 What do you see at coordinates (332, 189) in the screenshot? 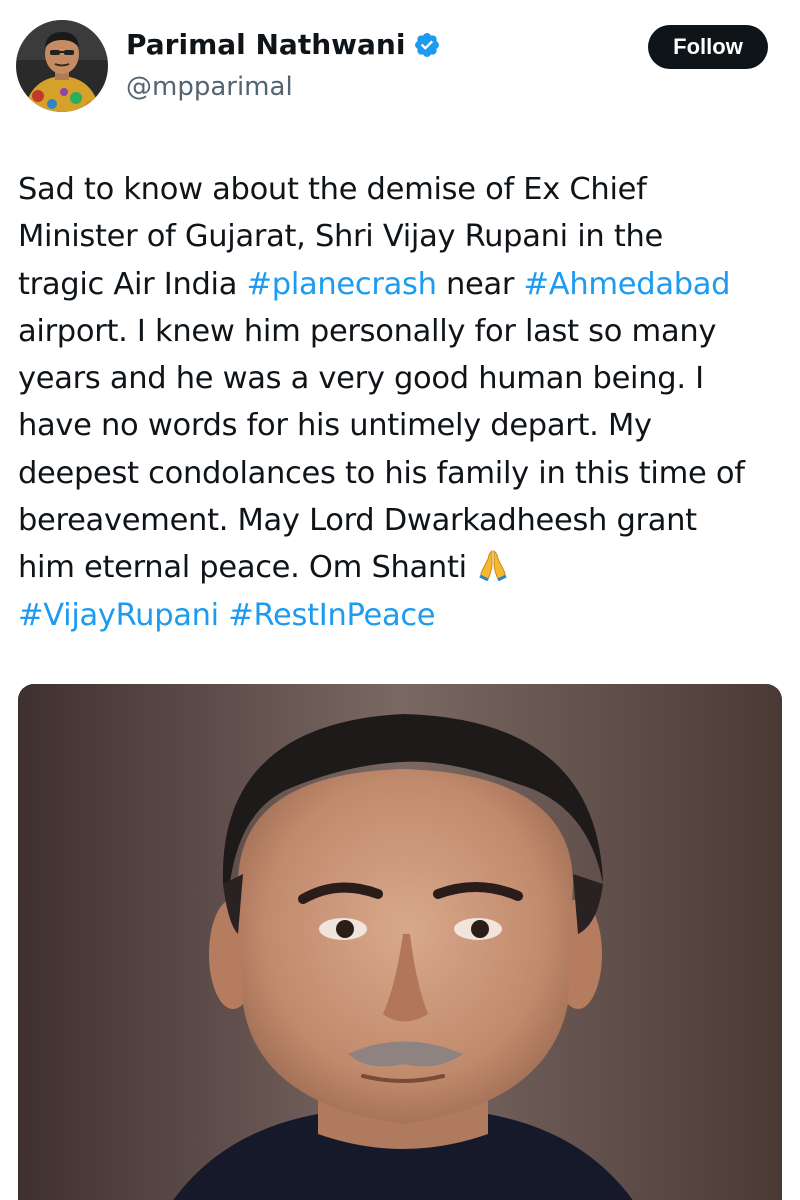
I see `tweet-line: Sad to know about the demise of Ex Chief` at bounding box center [332, 189].